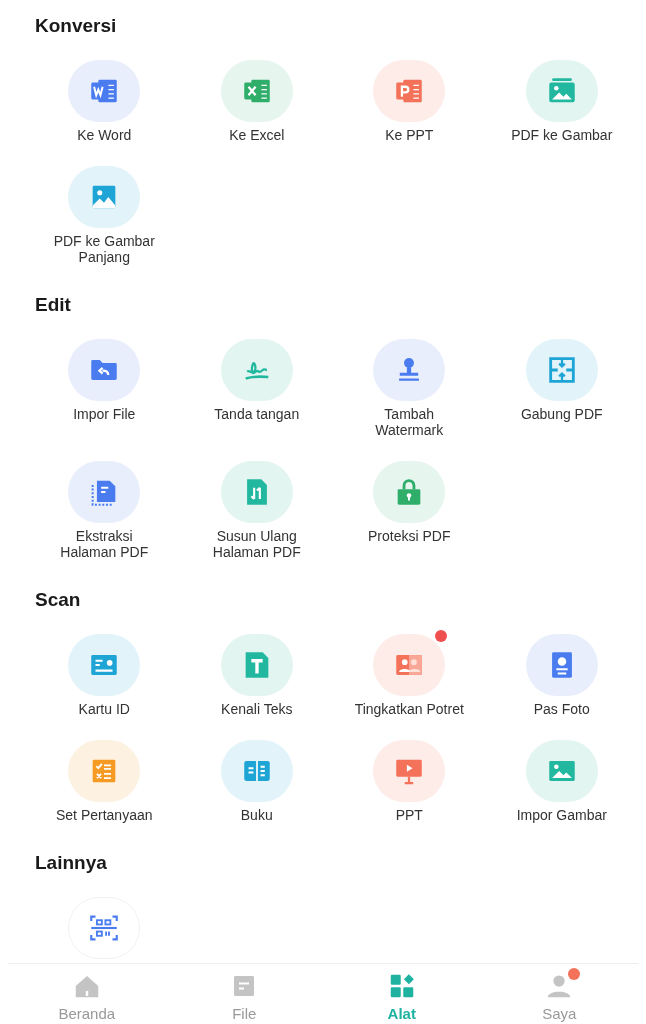  Describe the element at coordinates (409, 536) in the screenshot. I see `tool-label: Proteksi PDF` at that location.